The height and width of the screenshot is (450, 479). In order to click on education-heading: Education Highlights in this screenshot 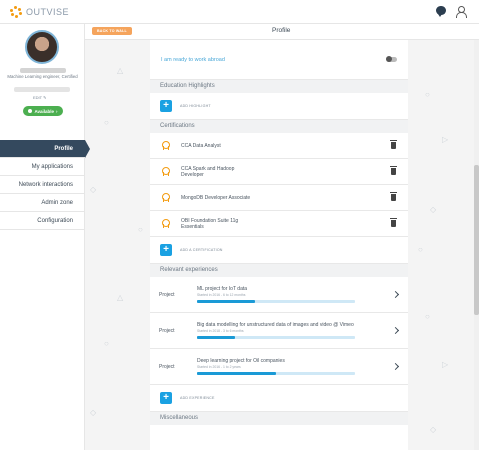, I will do `click(279, 86)`.